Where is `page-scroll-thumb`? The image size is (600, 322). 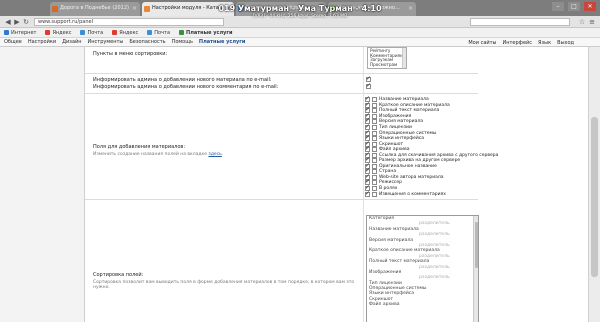 page-scroll-thumb is located at coordinates (594, 197).